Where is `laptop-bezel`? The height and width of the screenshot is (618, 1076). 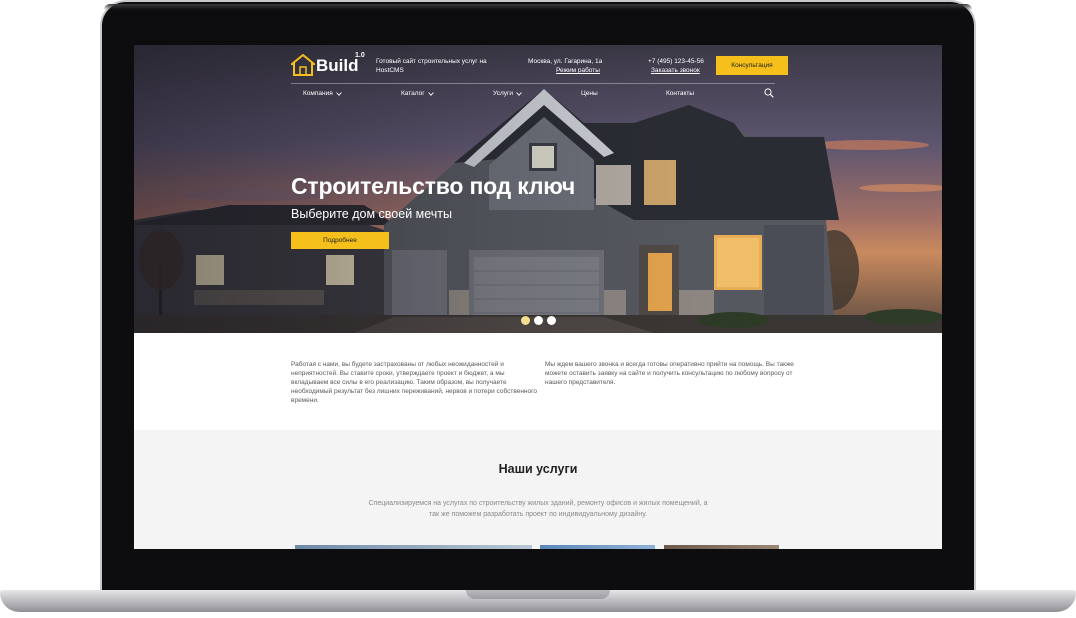 laptop-bezel is located at coordinates (538, 7).